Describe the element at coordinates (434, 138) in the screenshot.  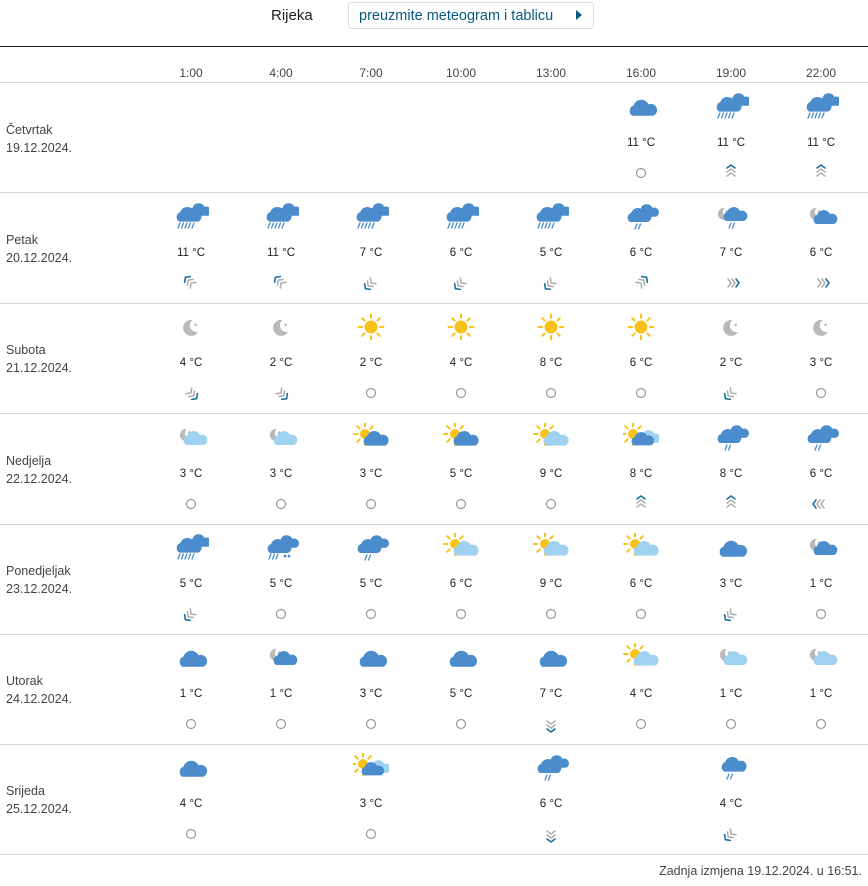
I see `day-row: Četvrtak 19.12.2024. 11 °C 11 °C 11 °C` at that location.